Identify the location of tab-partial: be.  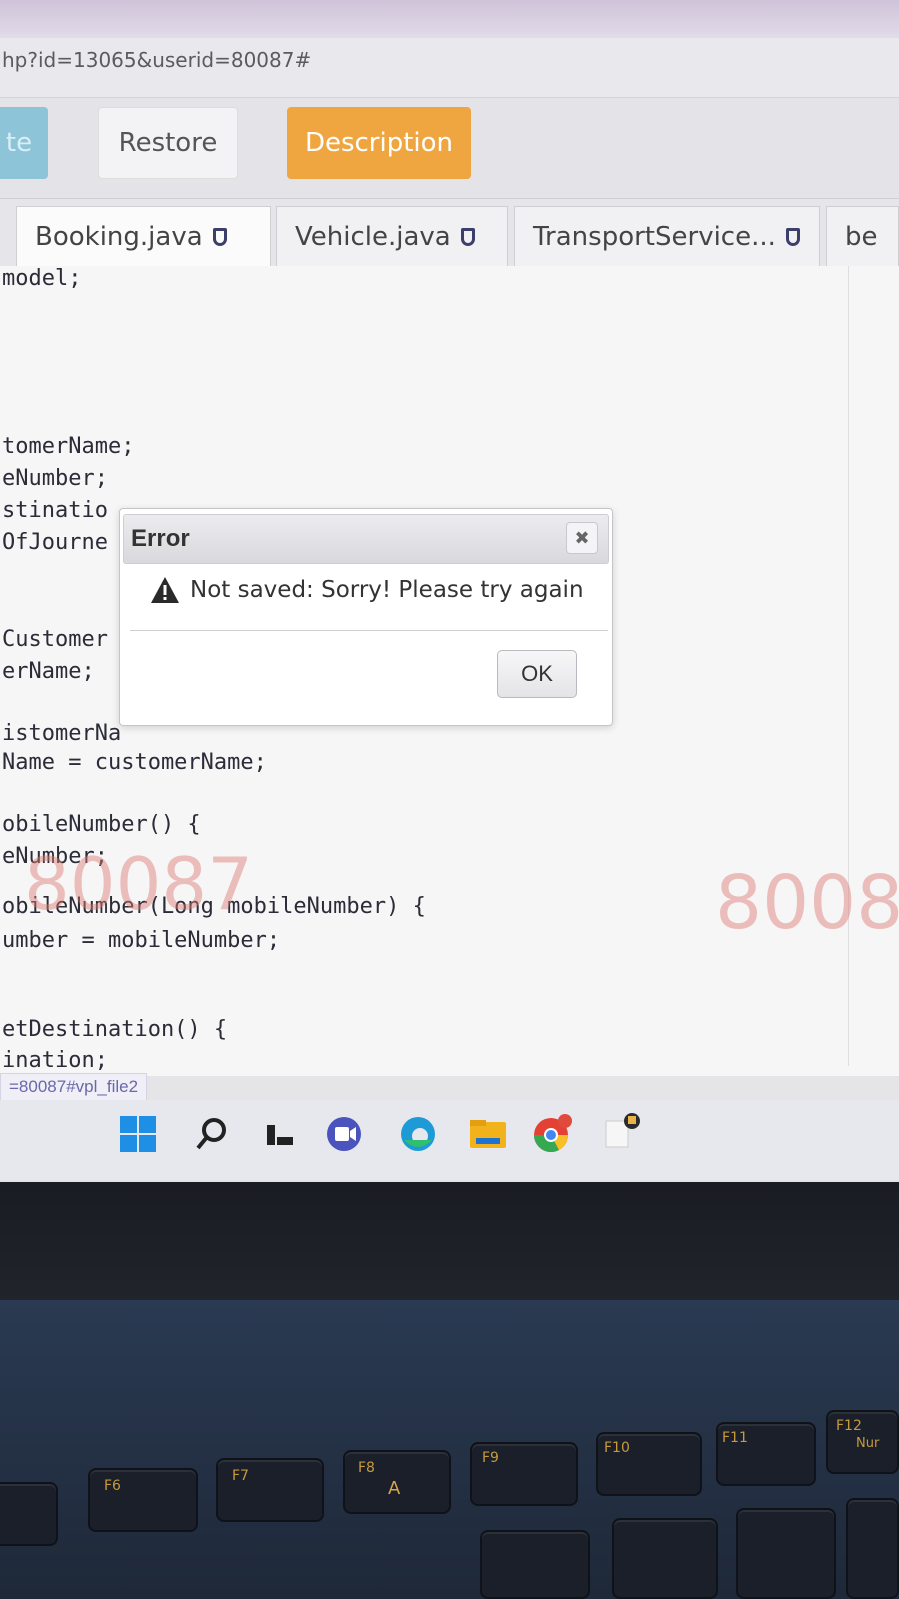
(862, 236).